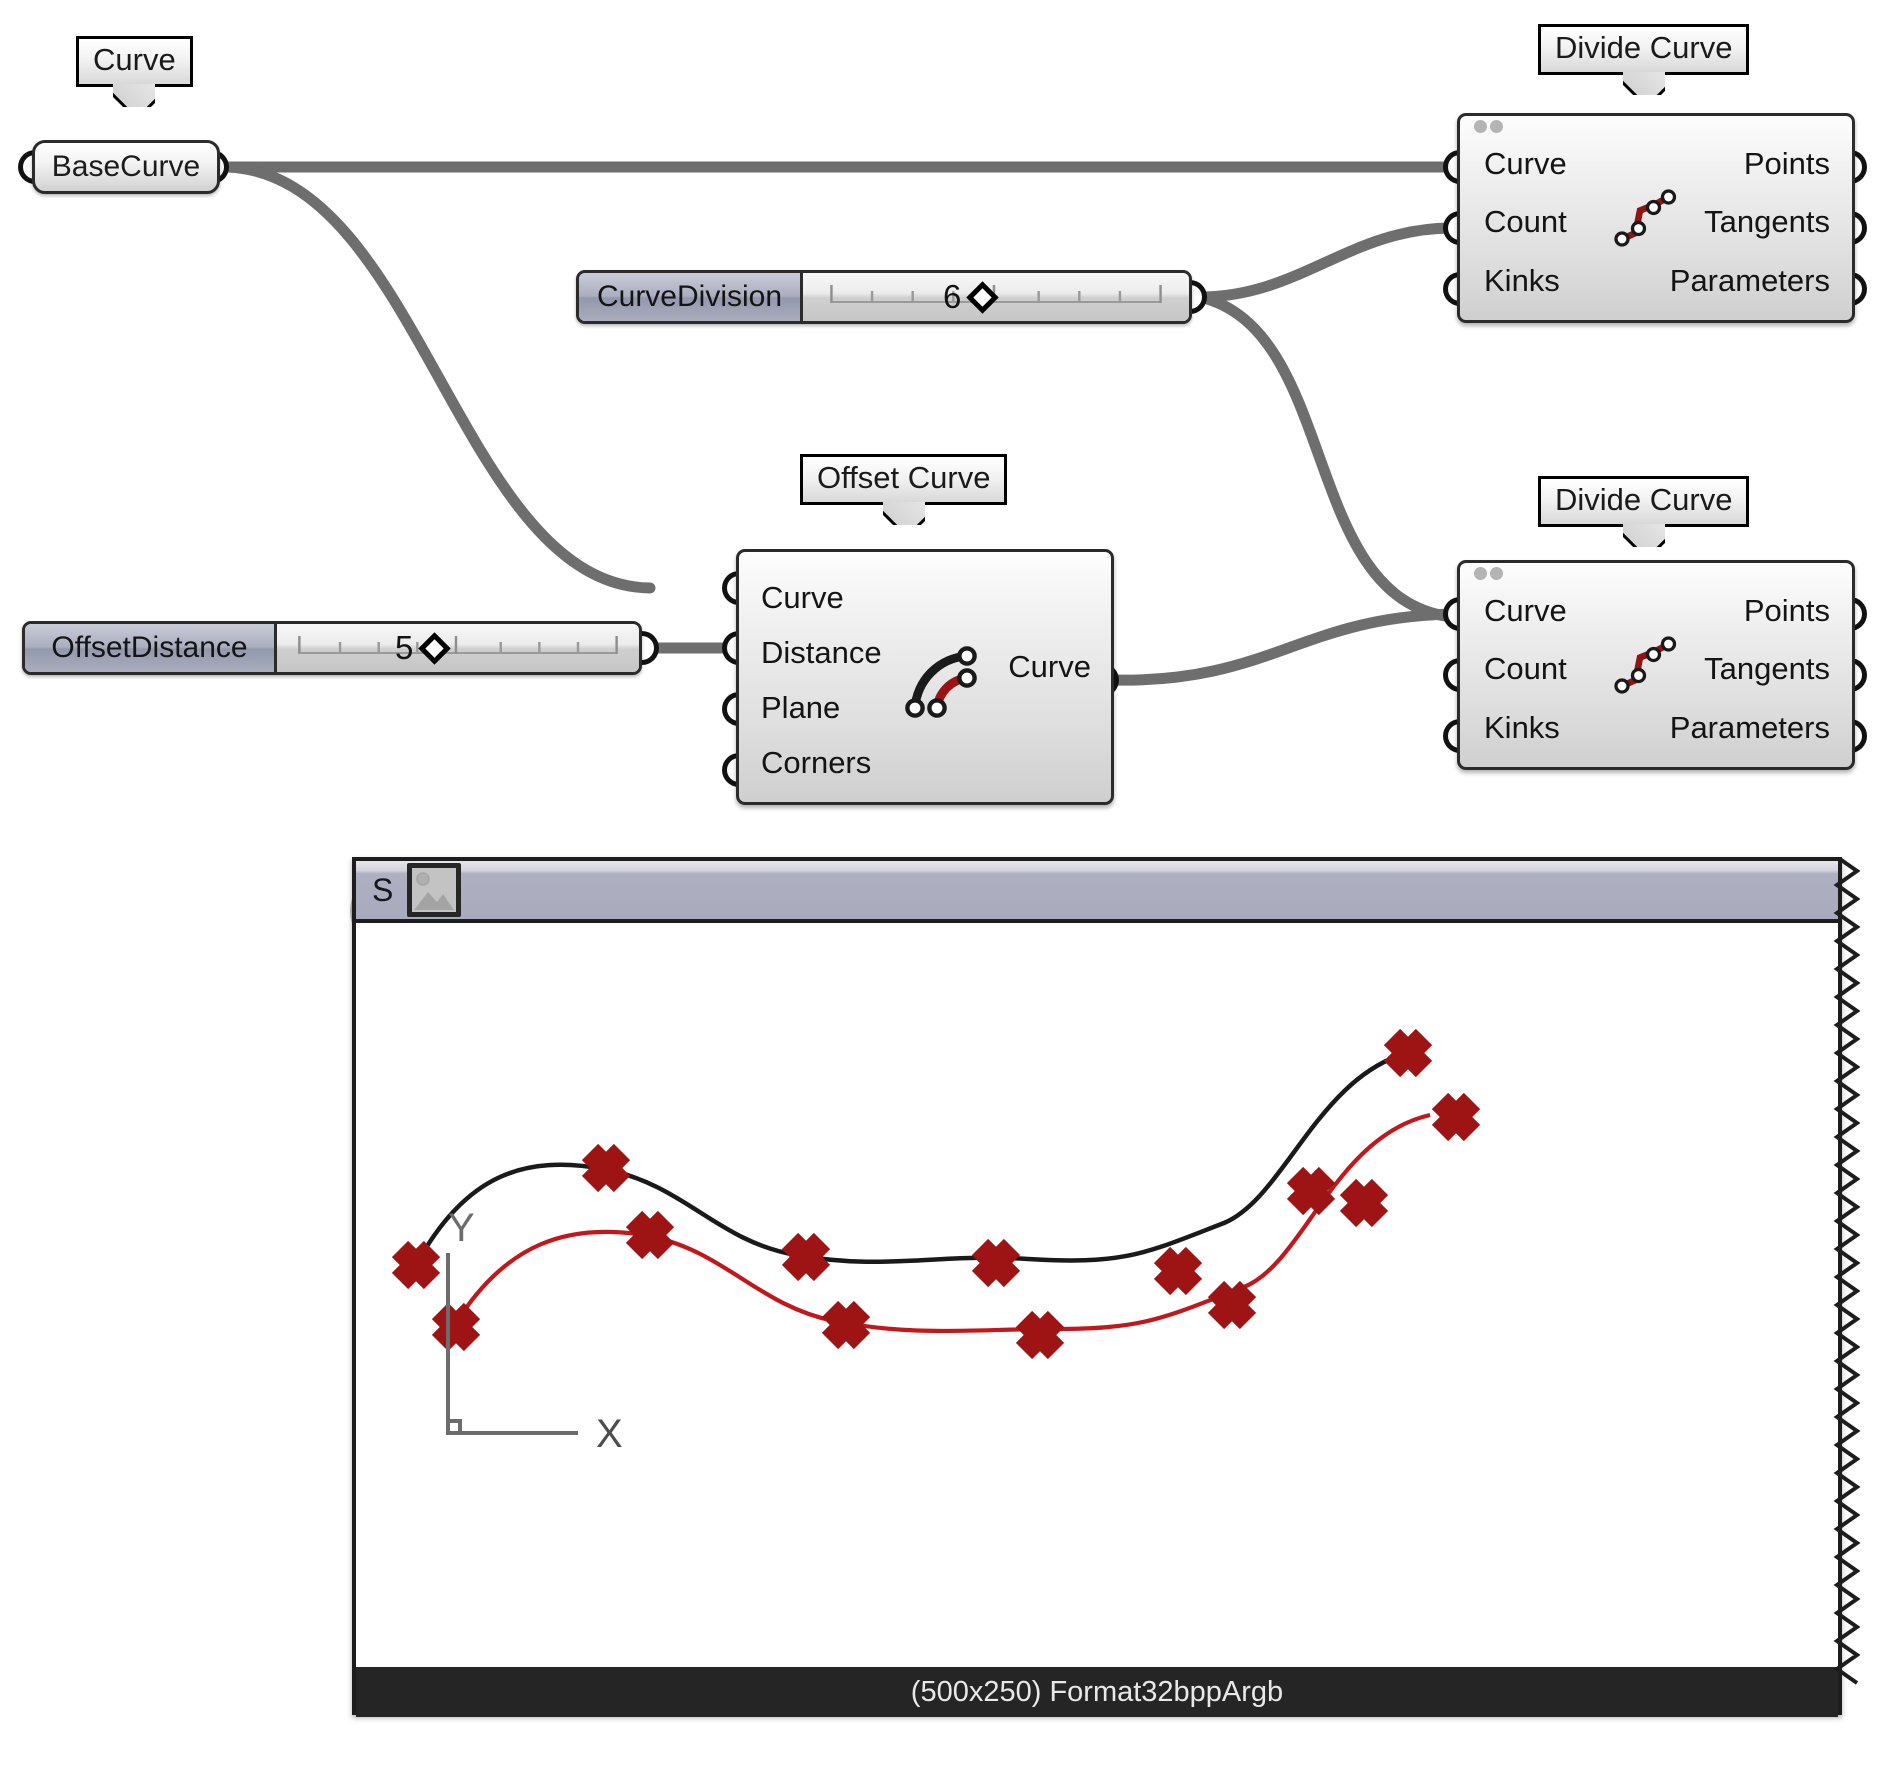 The width and height of the screenshot is (1893, 1788). I want to click on divide-top-output-tangents: Tangents, so click(1767, 222).